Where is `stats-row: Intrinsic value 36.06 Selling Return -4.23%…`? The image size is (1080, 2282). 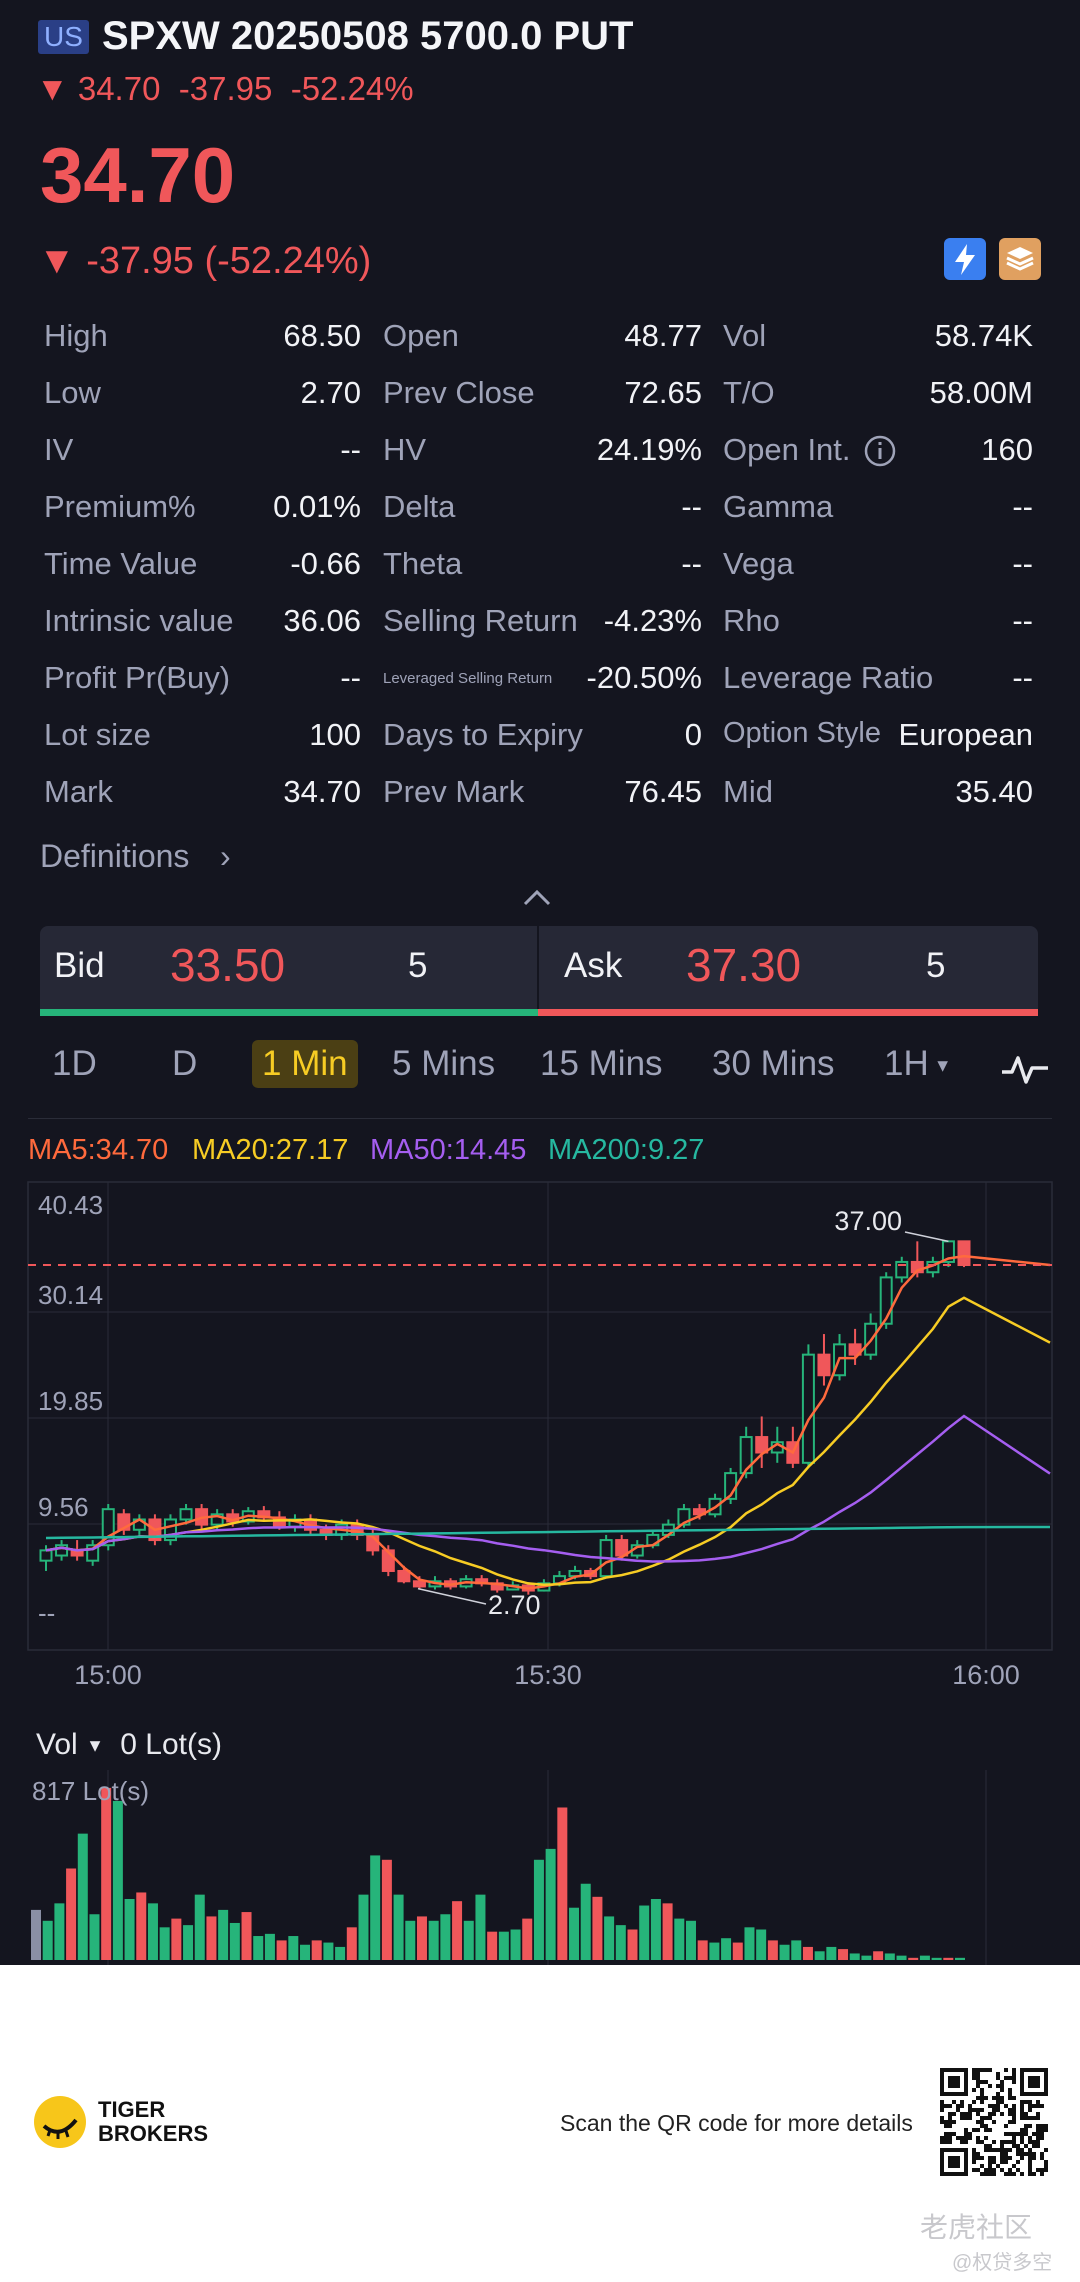 stats-row: Intrinsic value 36.06 Selling Return -4.23%… is located at coordinates (540, 623).